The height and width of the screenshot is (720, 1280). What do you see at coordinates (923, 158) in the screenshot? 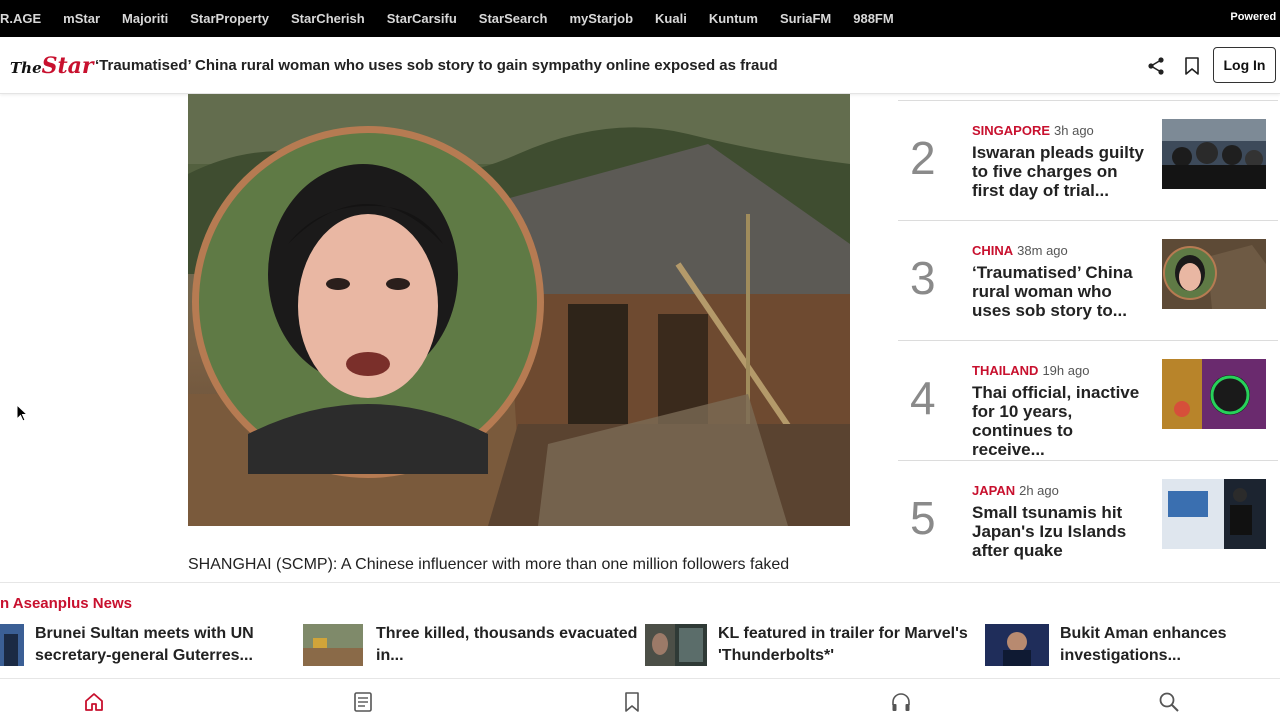
I see `trending-rank: 2` at bounding box center [923, 158].